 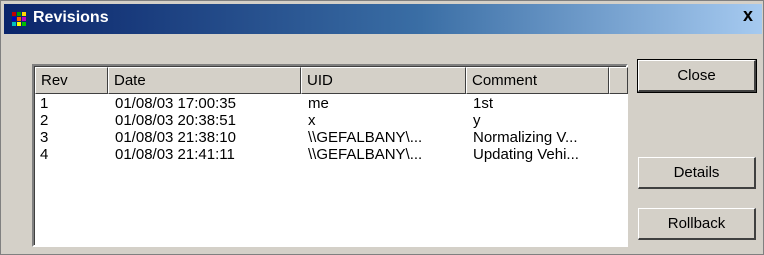 What do you see at coordinates (44, 103) in the screenshot?
I see `cell-rev: 1` at bounding box center [44, 103].